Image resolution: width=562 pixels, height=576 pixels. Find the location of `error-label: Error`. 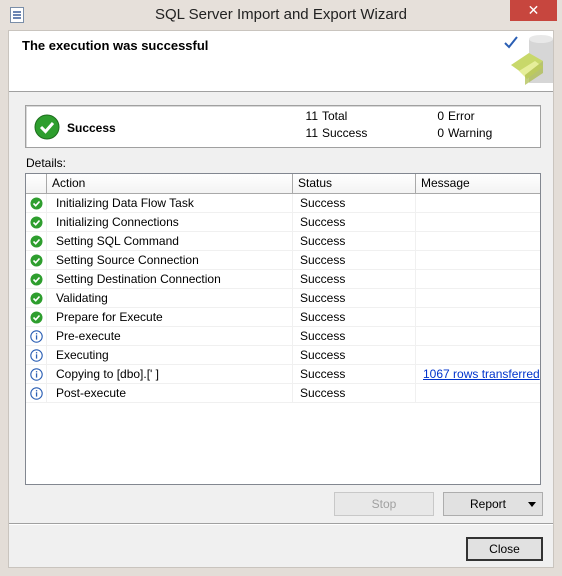

error-label: Error is located at coordinates (461, 116).